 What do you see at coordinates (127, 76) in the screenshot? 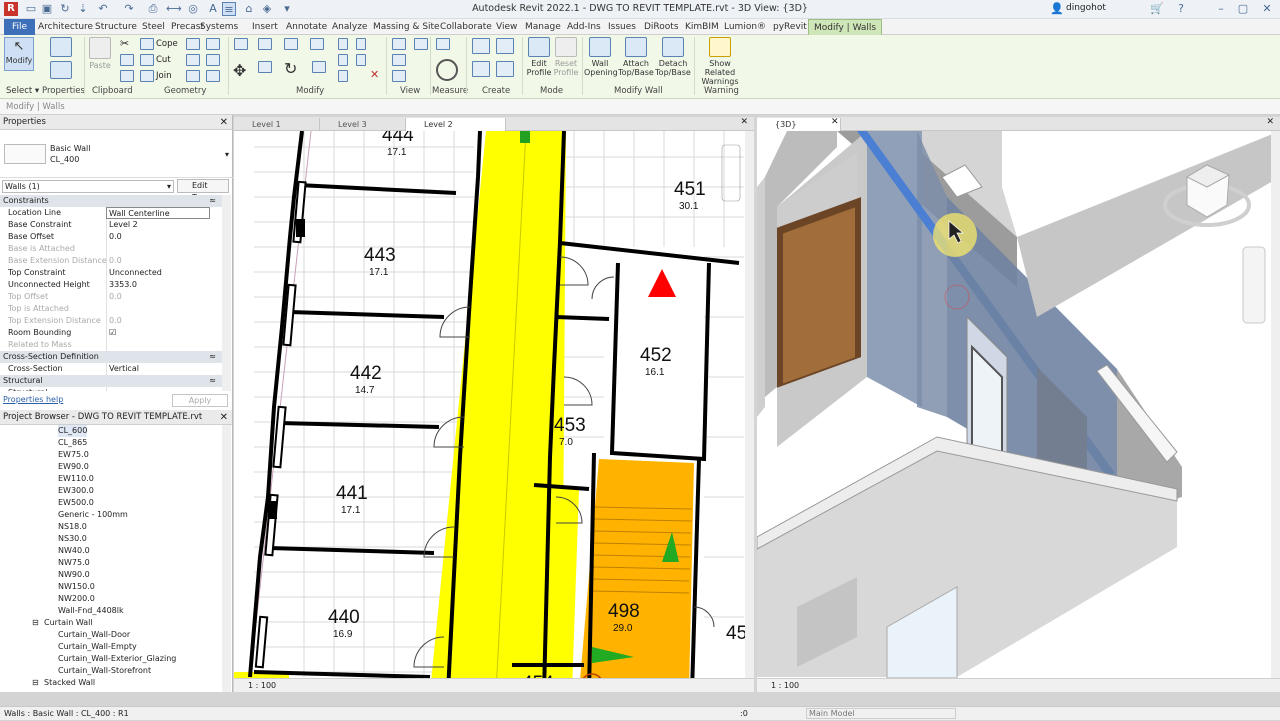
I see `match-type-icon` at bounding box center [127, 76].